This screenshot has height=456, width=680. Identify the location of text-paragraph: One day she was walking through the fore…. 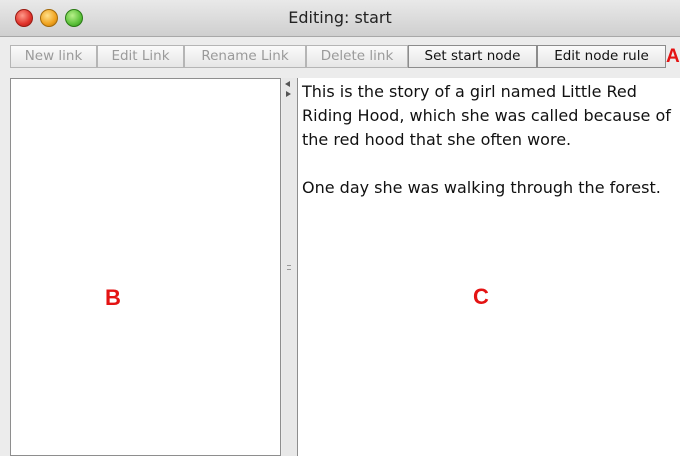
(481, 187).